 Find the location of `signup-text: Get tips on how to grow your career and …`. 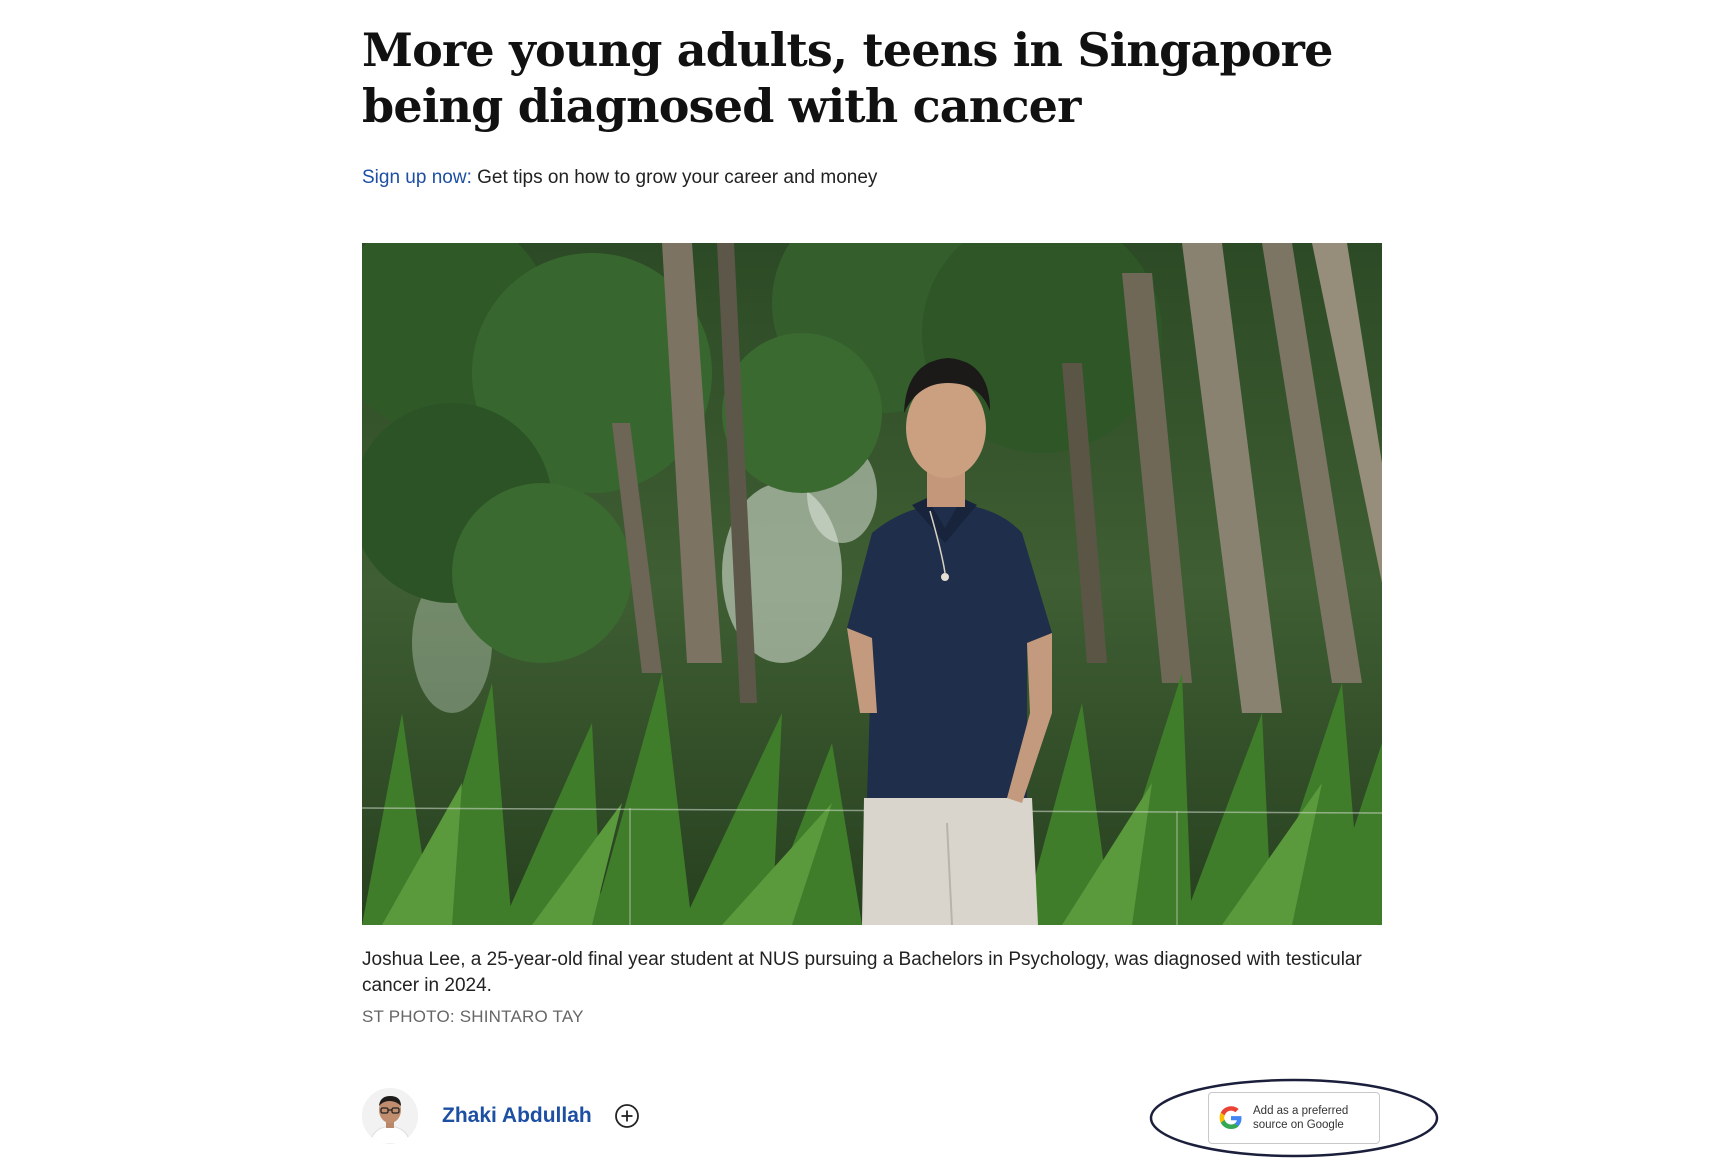

signup-text: Get tips on how to grow your career and … is located at coordinates (674, 177).